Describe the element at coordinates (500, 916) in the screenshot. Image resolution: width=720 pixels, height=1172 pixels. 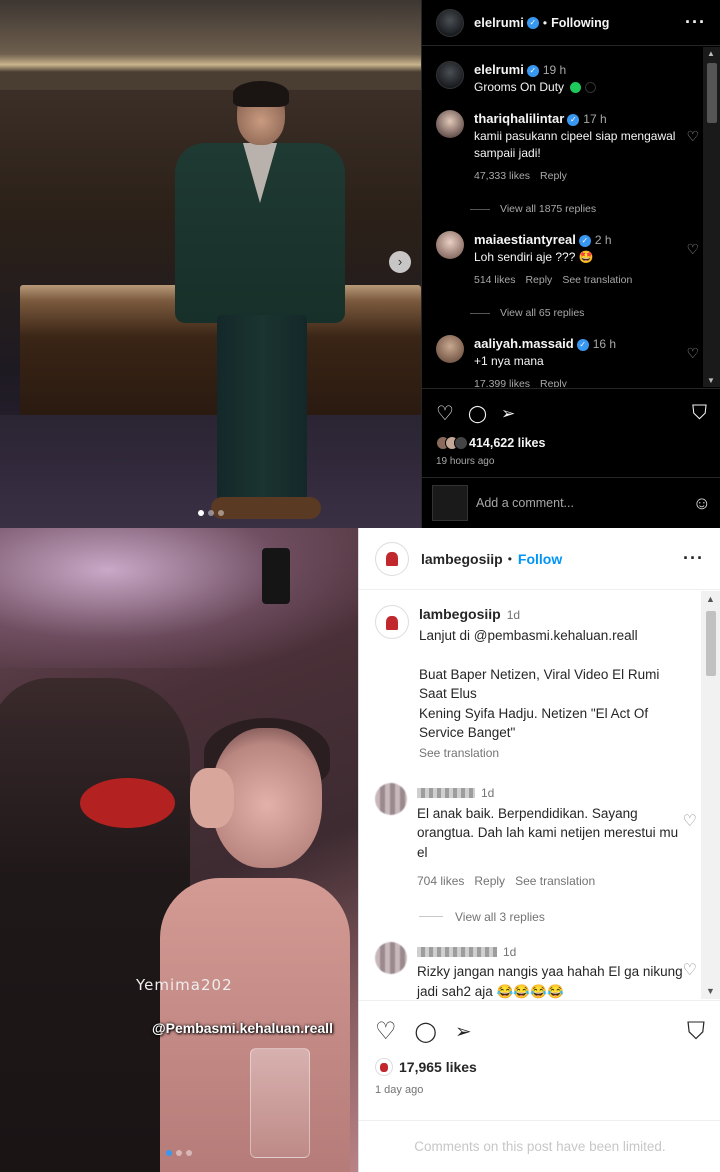
I see `view-replies-label: View all 3 replies` at that location.